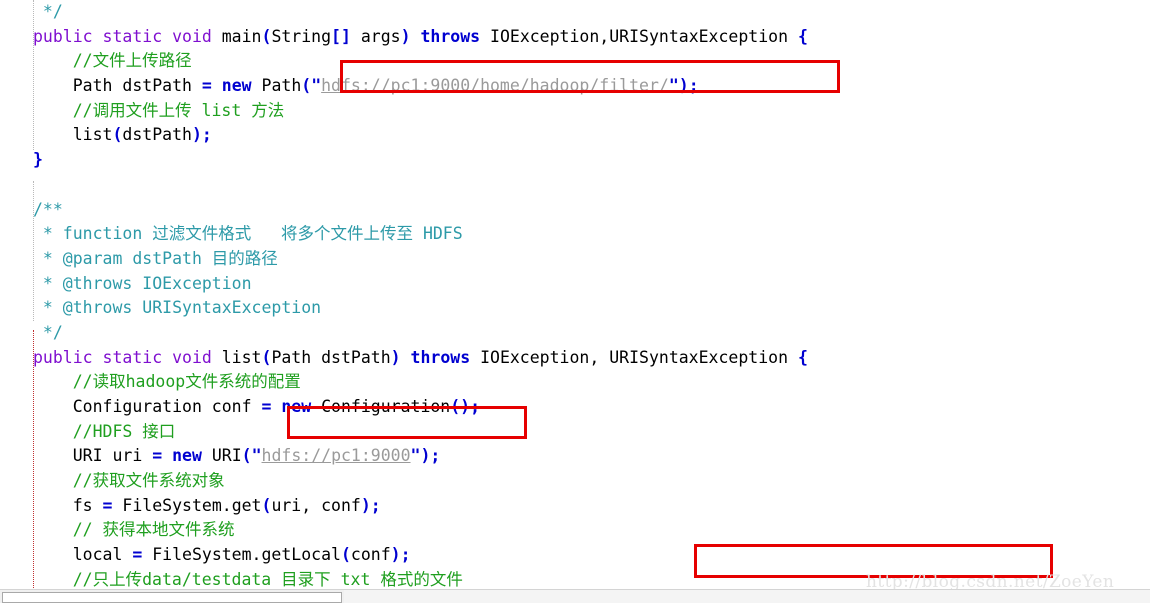 The width and height of the screenshot is (1150, 603). Describe the element at coordinates (575, 506) in the screenshot. I see `code-line: fs = FileSystem.get(uri, conf);` at that location.